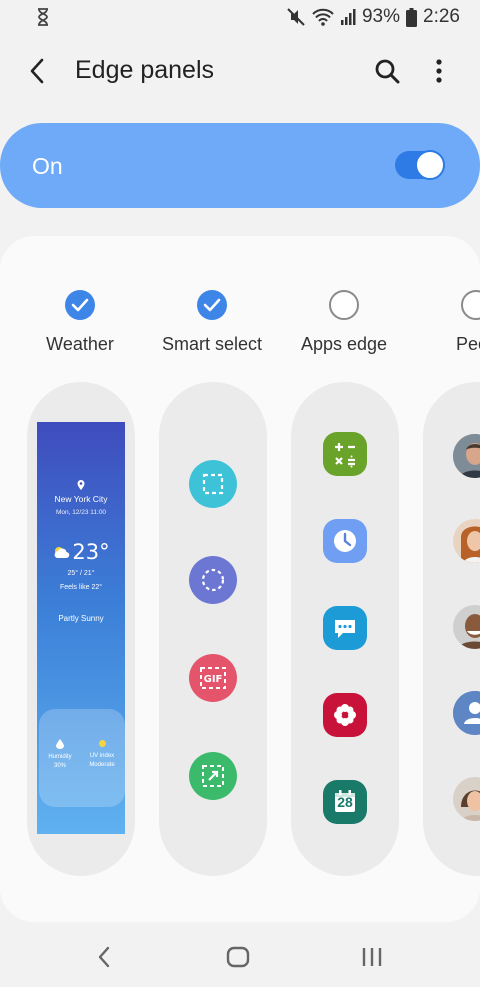 The width and height of the screenshot is (480, 987). Describe the element at coordinates (145, 70) in the screenshot. I see `page-title: Edge panels` at that location.